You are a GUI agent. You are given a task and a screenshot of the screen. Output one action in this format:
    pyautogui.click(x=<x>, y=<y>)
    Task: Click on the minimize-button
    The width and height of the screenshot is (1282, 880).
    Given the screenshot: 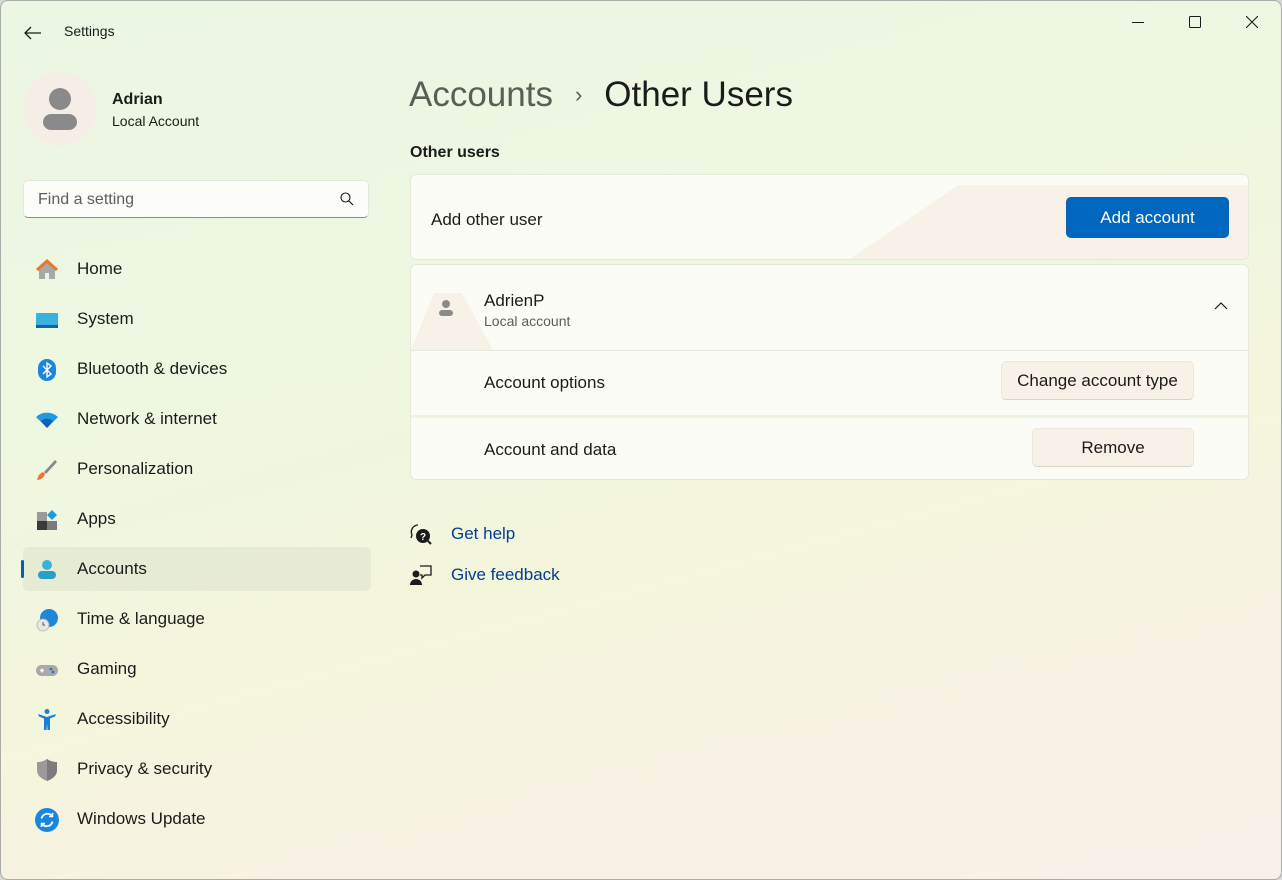 What is the action you would take?
    pyautogui.click(x=1138, y=22)
    